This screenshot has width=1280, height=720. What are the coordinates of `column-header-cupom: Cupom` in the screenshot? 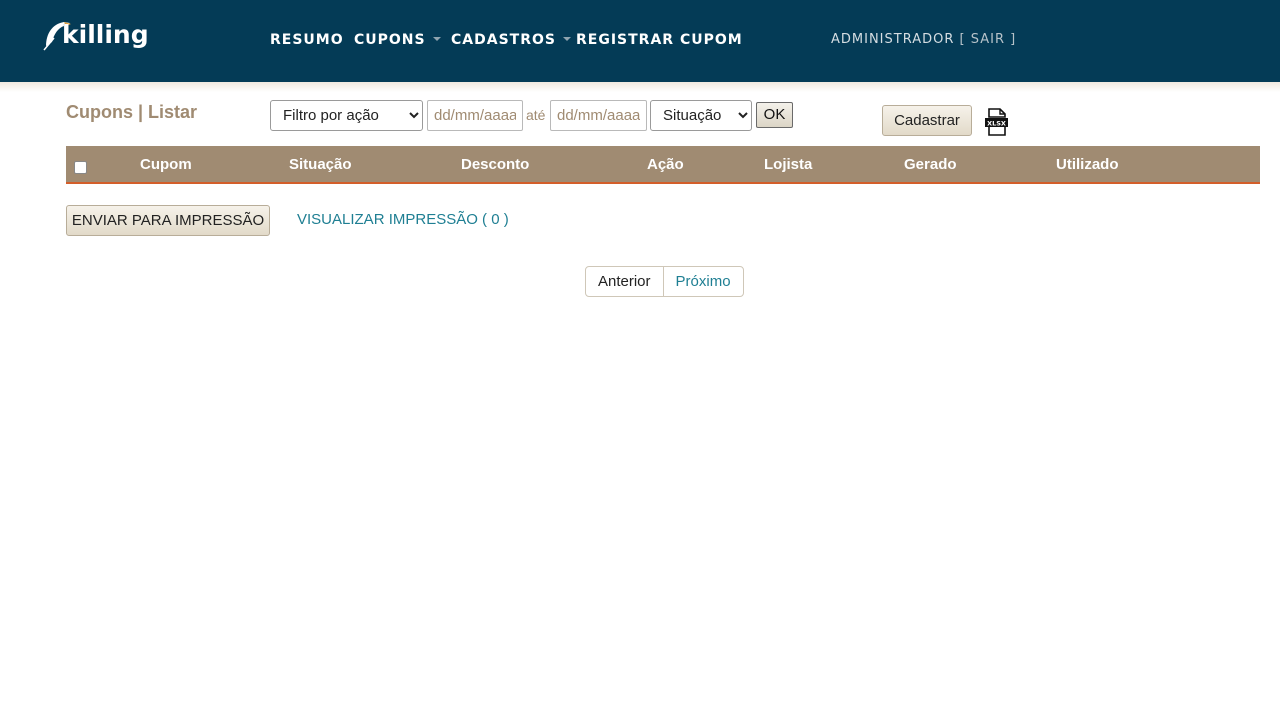 It's located at (166, 164).